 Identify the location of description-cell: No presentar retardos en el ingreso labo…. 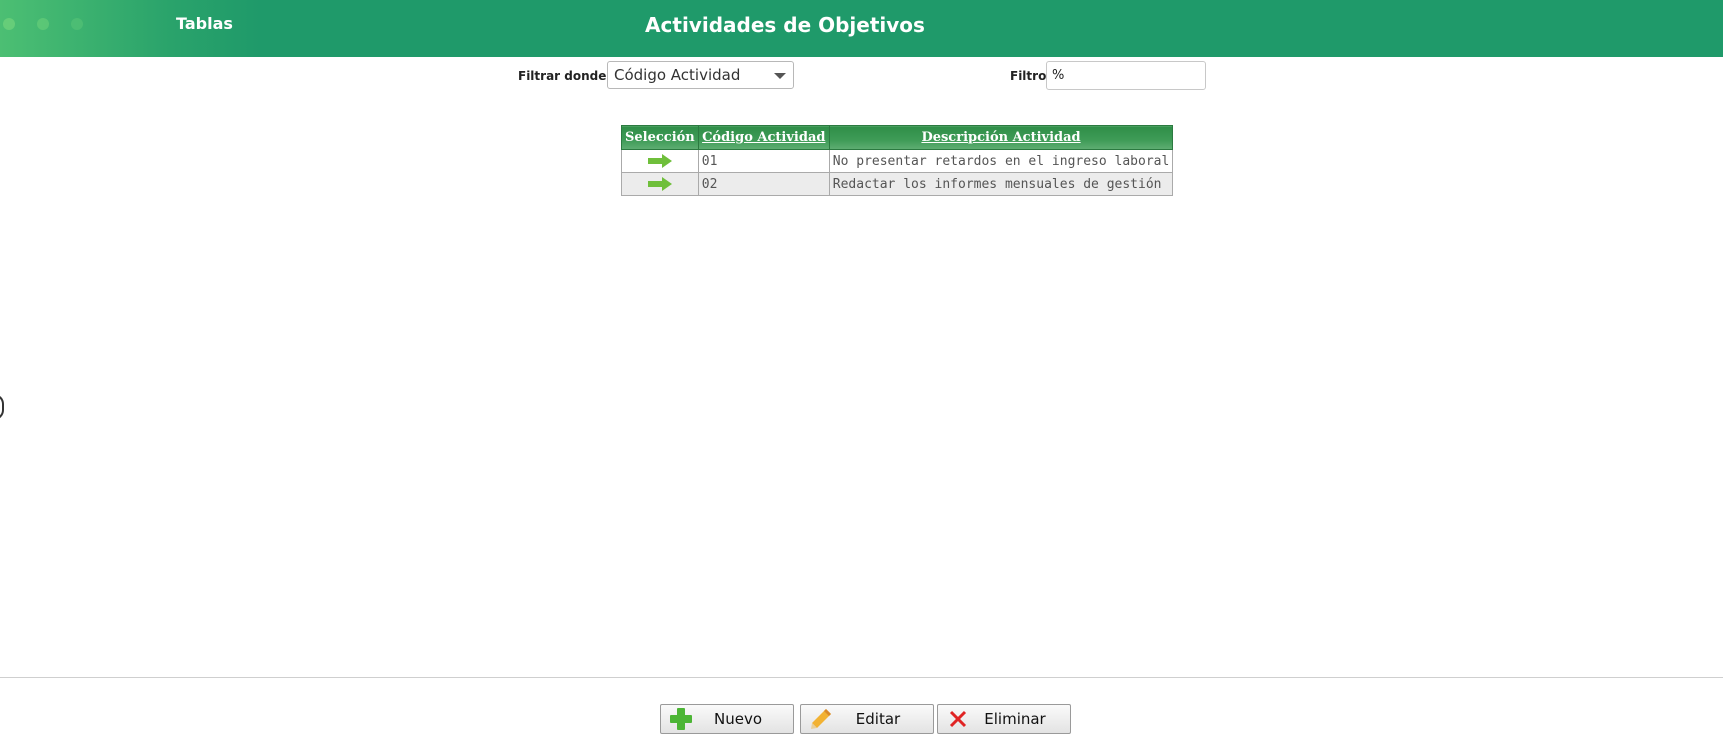
(1001, 161).